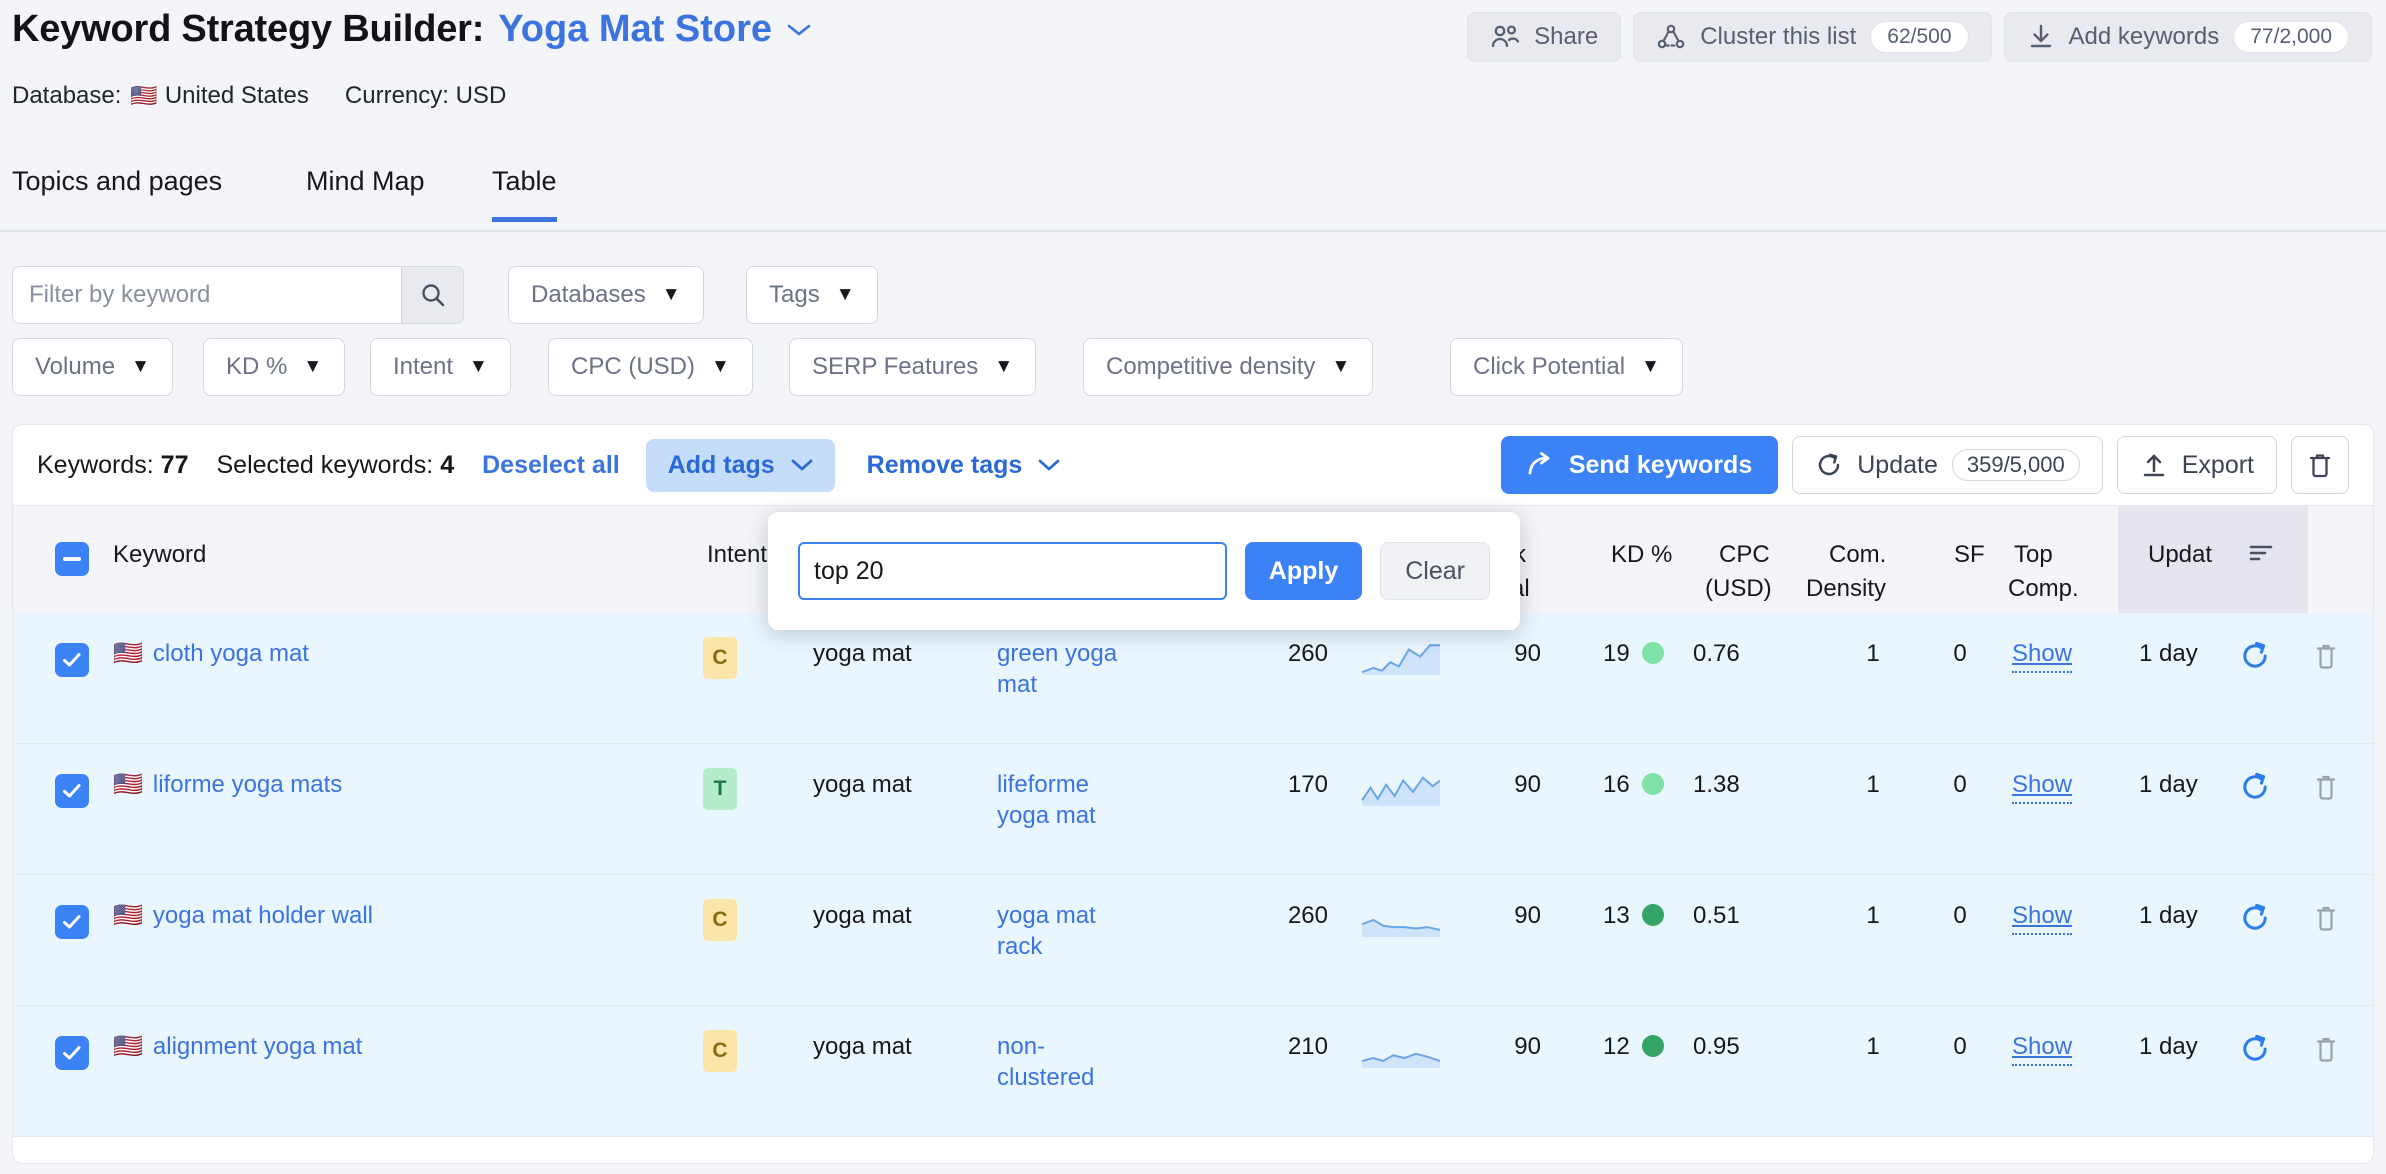 This screenshot has width=2386, height=1174. Describe the element at coordinates (365, 191) in the screenshot. I see `tab-mind-map: Mind Map` at that location.